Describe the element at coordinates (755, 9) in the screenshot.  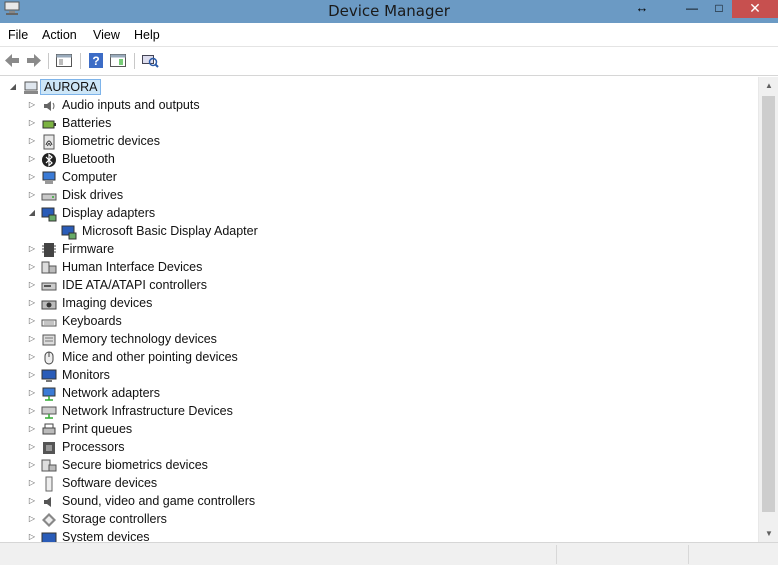
I see `close-button: ✕` at that location.